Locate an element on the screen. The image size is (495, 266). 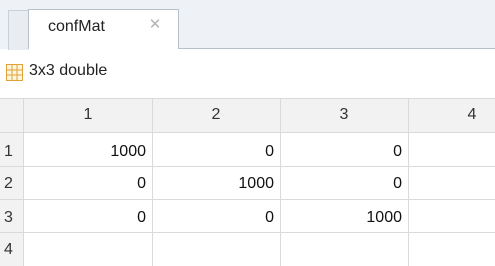
corner-cell is located at coordinates (12, 115).